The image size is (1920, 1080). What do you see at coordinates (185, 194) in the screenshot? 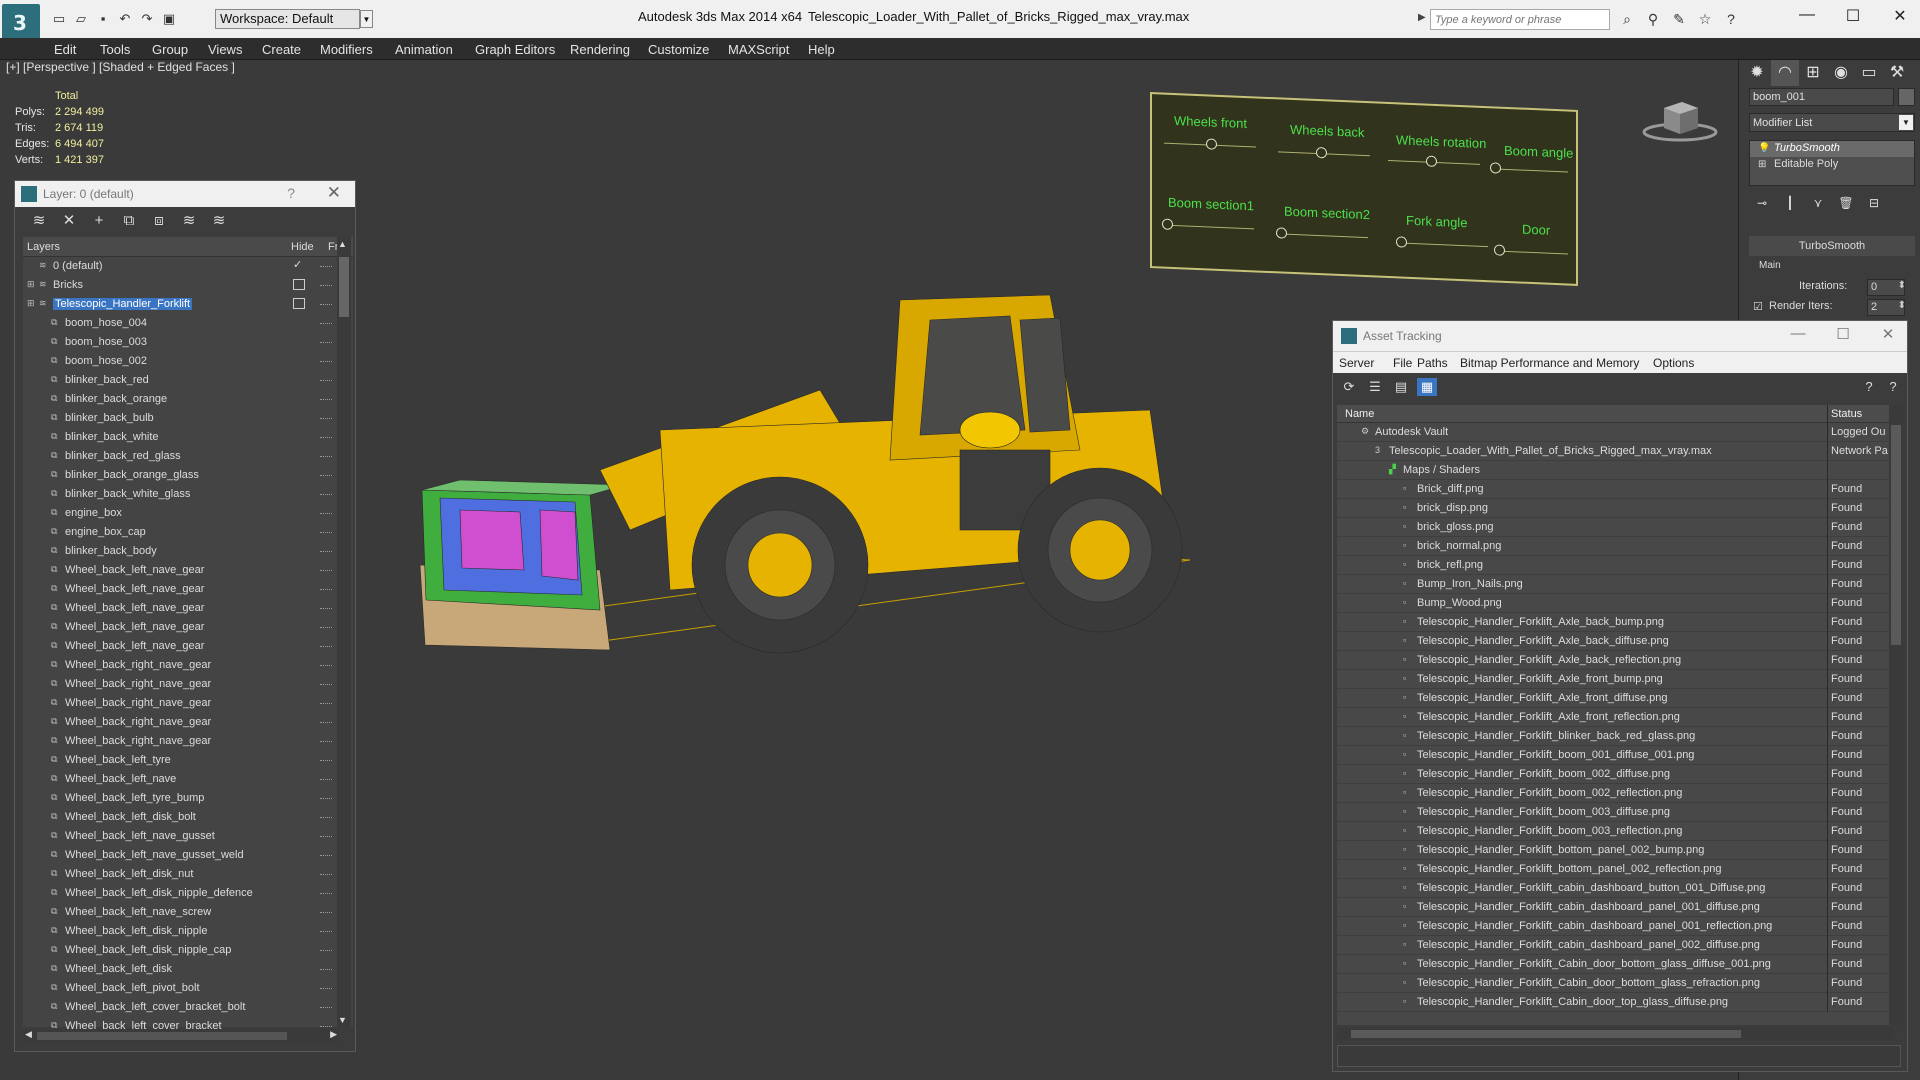
I see `layer-dialog-titlebar: Layer: 0 (default) ? ✕` at bounding box center [185, 194].